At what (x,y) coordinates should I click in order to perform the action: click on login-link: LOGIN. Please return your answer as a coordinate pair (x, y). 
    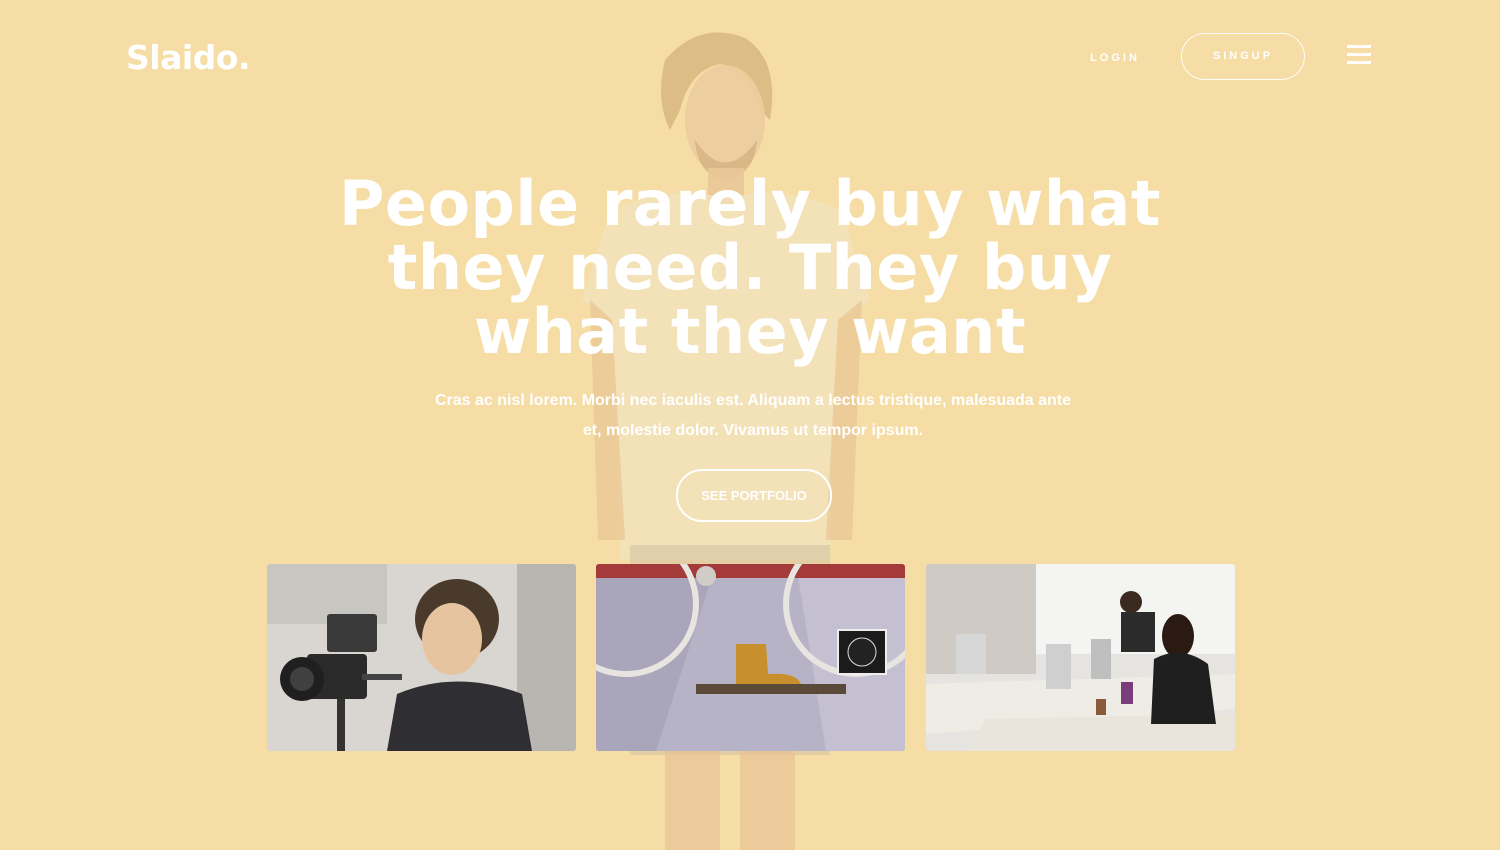
    Looking at the image, I should click on (1115, 58).